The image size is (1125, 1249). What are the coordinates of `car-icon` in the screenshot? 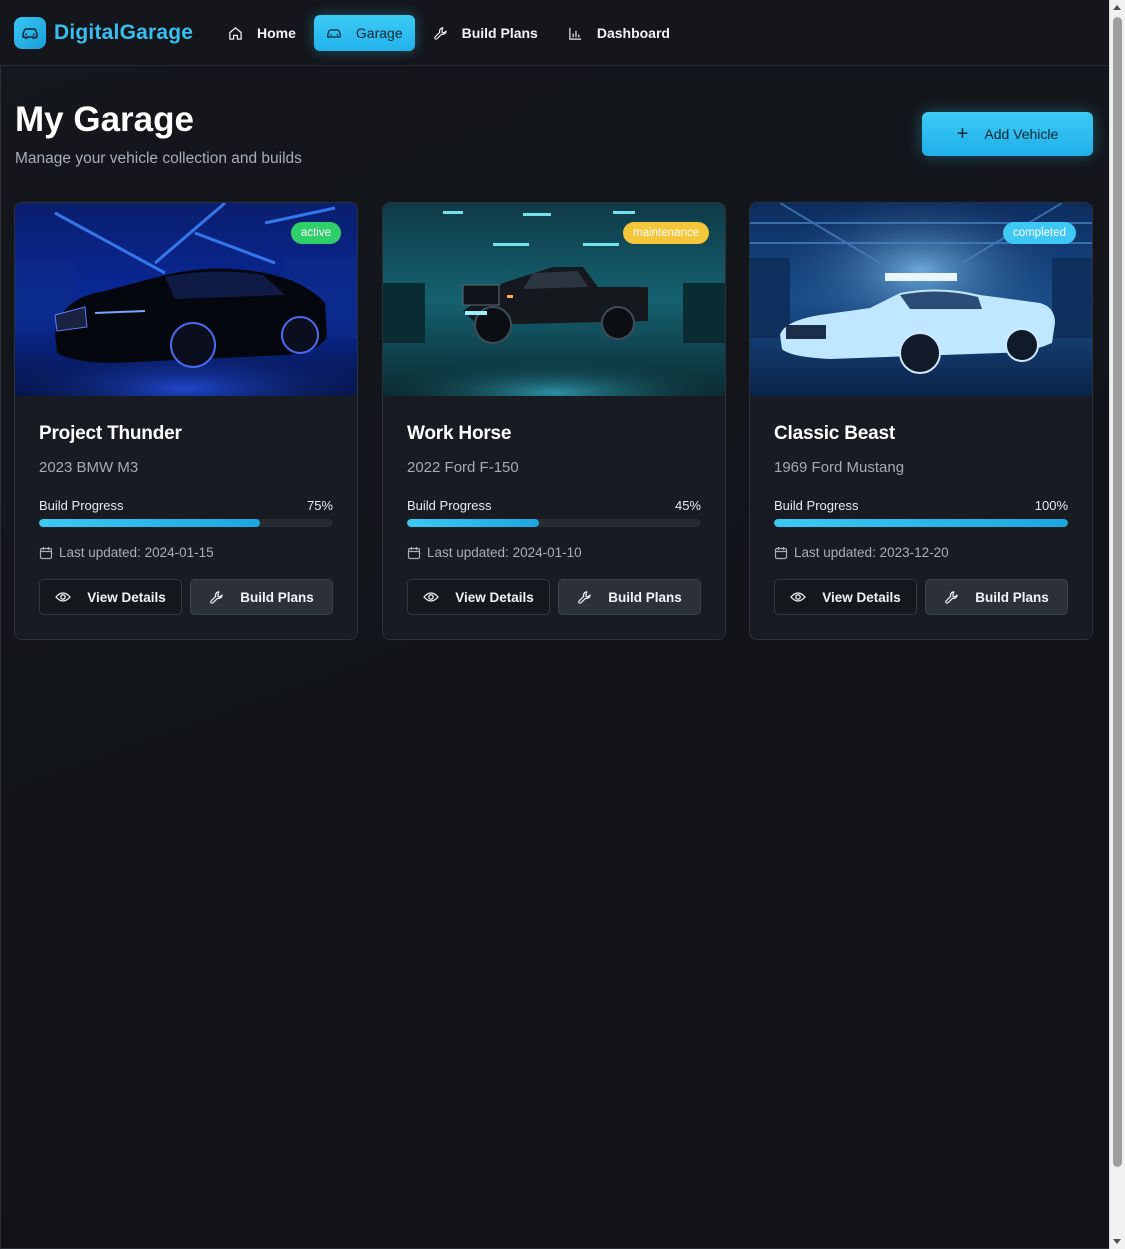 It's located at (334, 33).